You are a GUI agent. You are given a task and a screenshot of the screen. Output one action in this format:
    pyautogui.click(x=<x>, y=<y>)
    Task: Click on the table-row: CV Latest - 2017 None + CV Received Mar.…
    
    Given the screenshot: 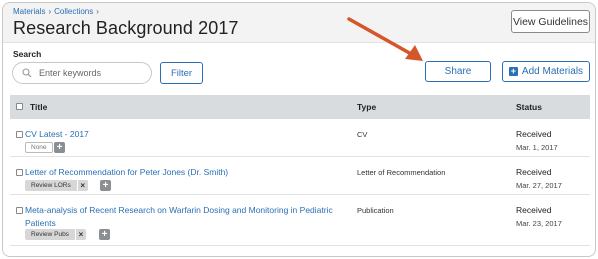 What is the action you would take?
    pyautogui.click(x=300, y=138)
    